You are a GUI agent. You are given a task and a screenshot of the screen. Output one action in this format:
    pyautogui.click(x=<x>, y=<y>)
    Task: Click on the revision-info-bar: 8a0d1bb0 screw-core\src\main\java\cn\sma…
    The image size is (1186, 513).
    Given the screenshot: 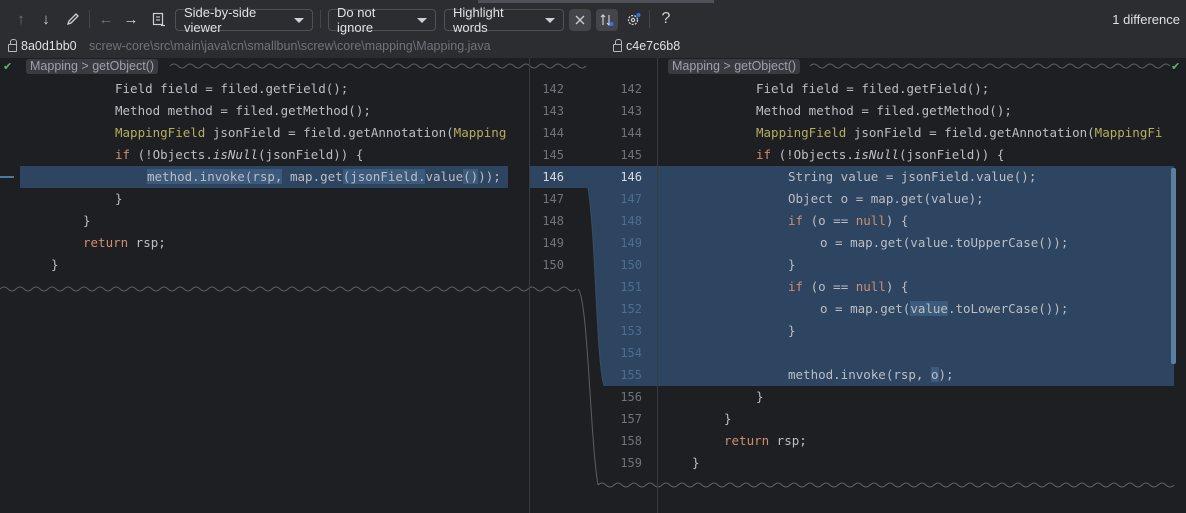 What is the action you would take?
    pyautogui.click(x=593, y=48)
    